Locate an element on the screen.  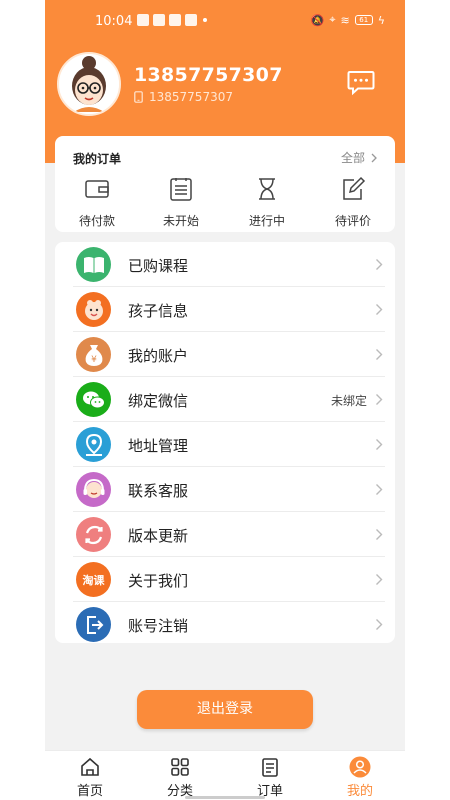
menu-item-label: 我的账户 is located at coordinates (158, 356).